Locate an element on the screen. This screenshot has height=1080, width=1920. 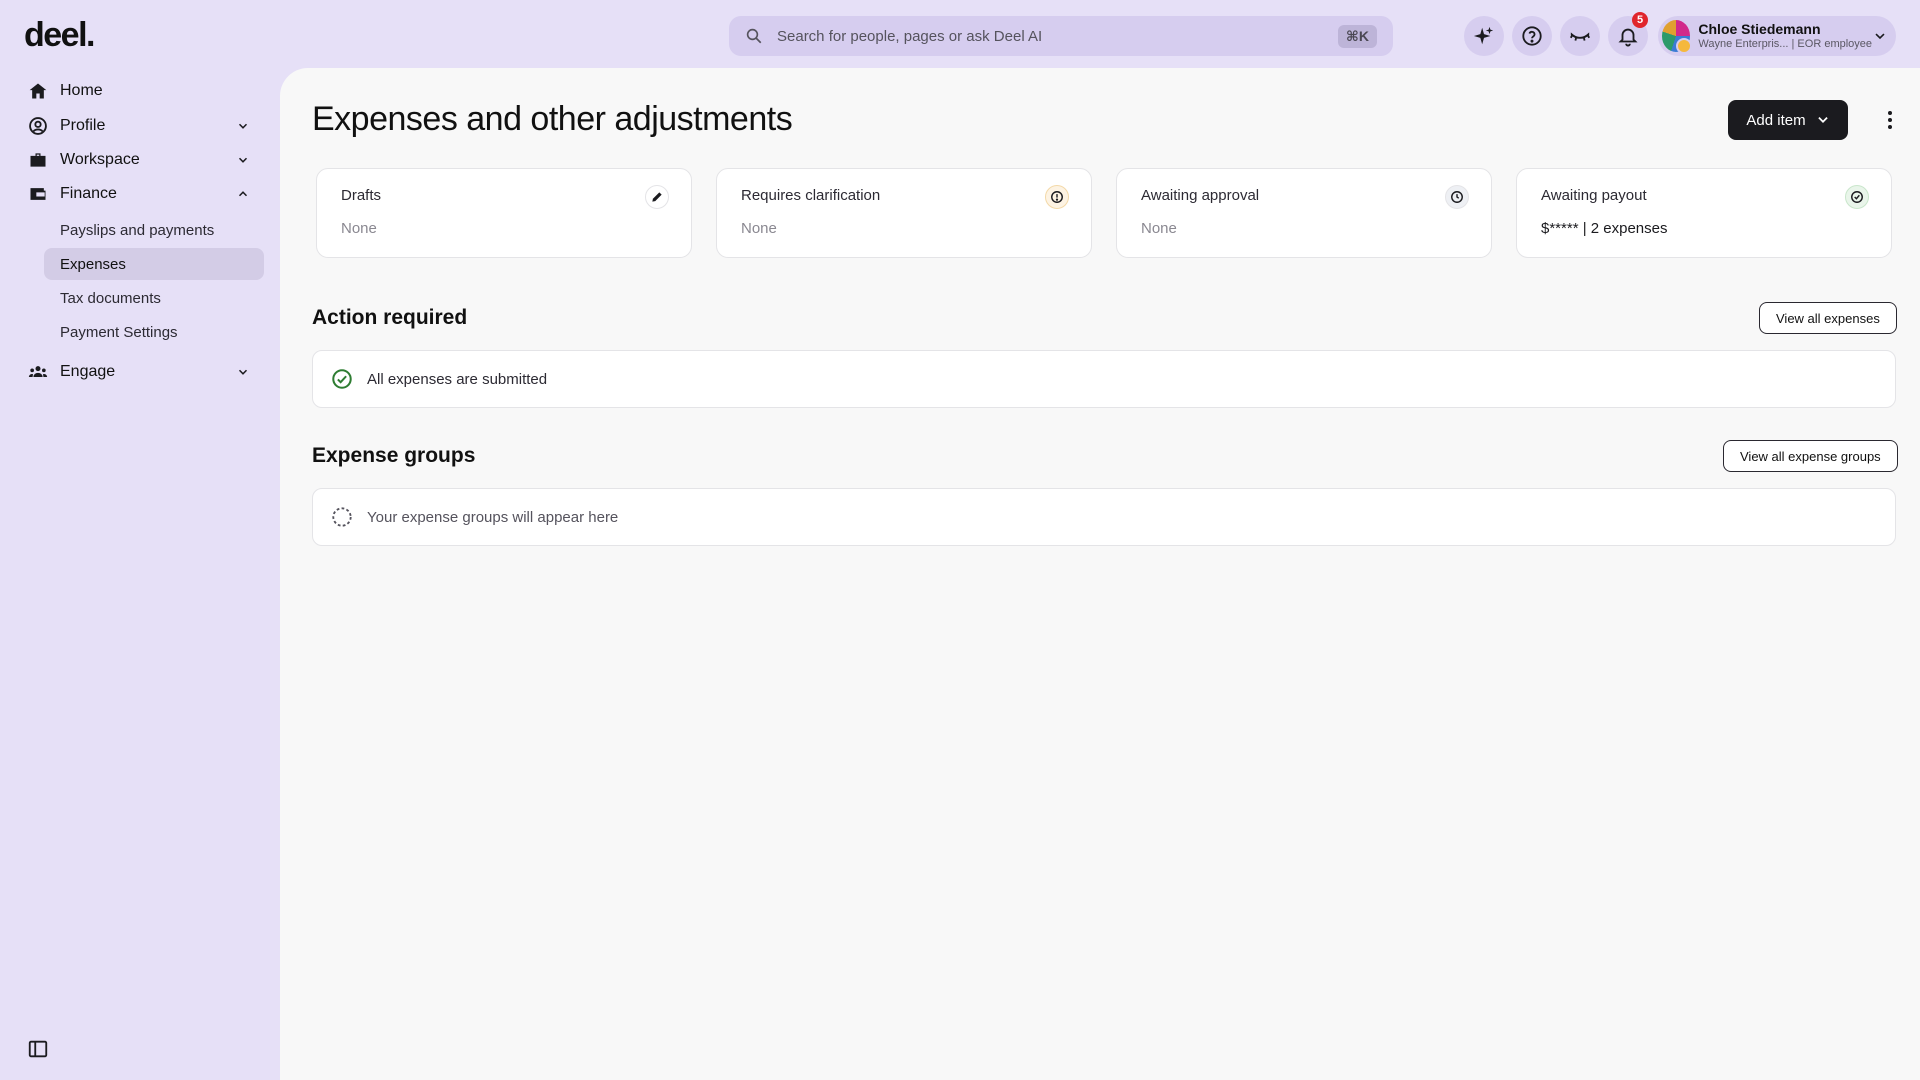
more-options-icon is located at coordinates (1890, 120).